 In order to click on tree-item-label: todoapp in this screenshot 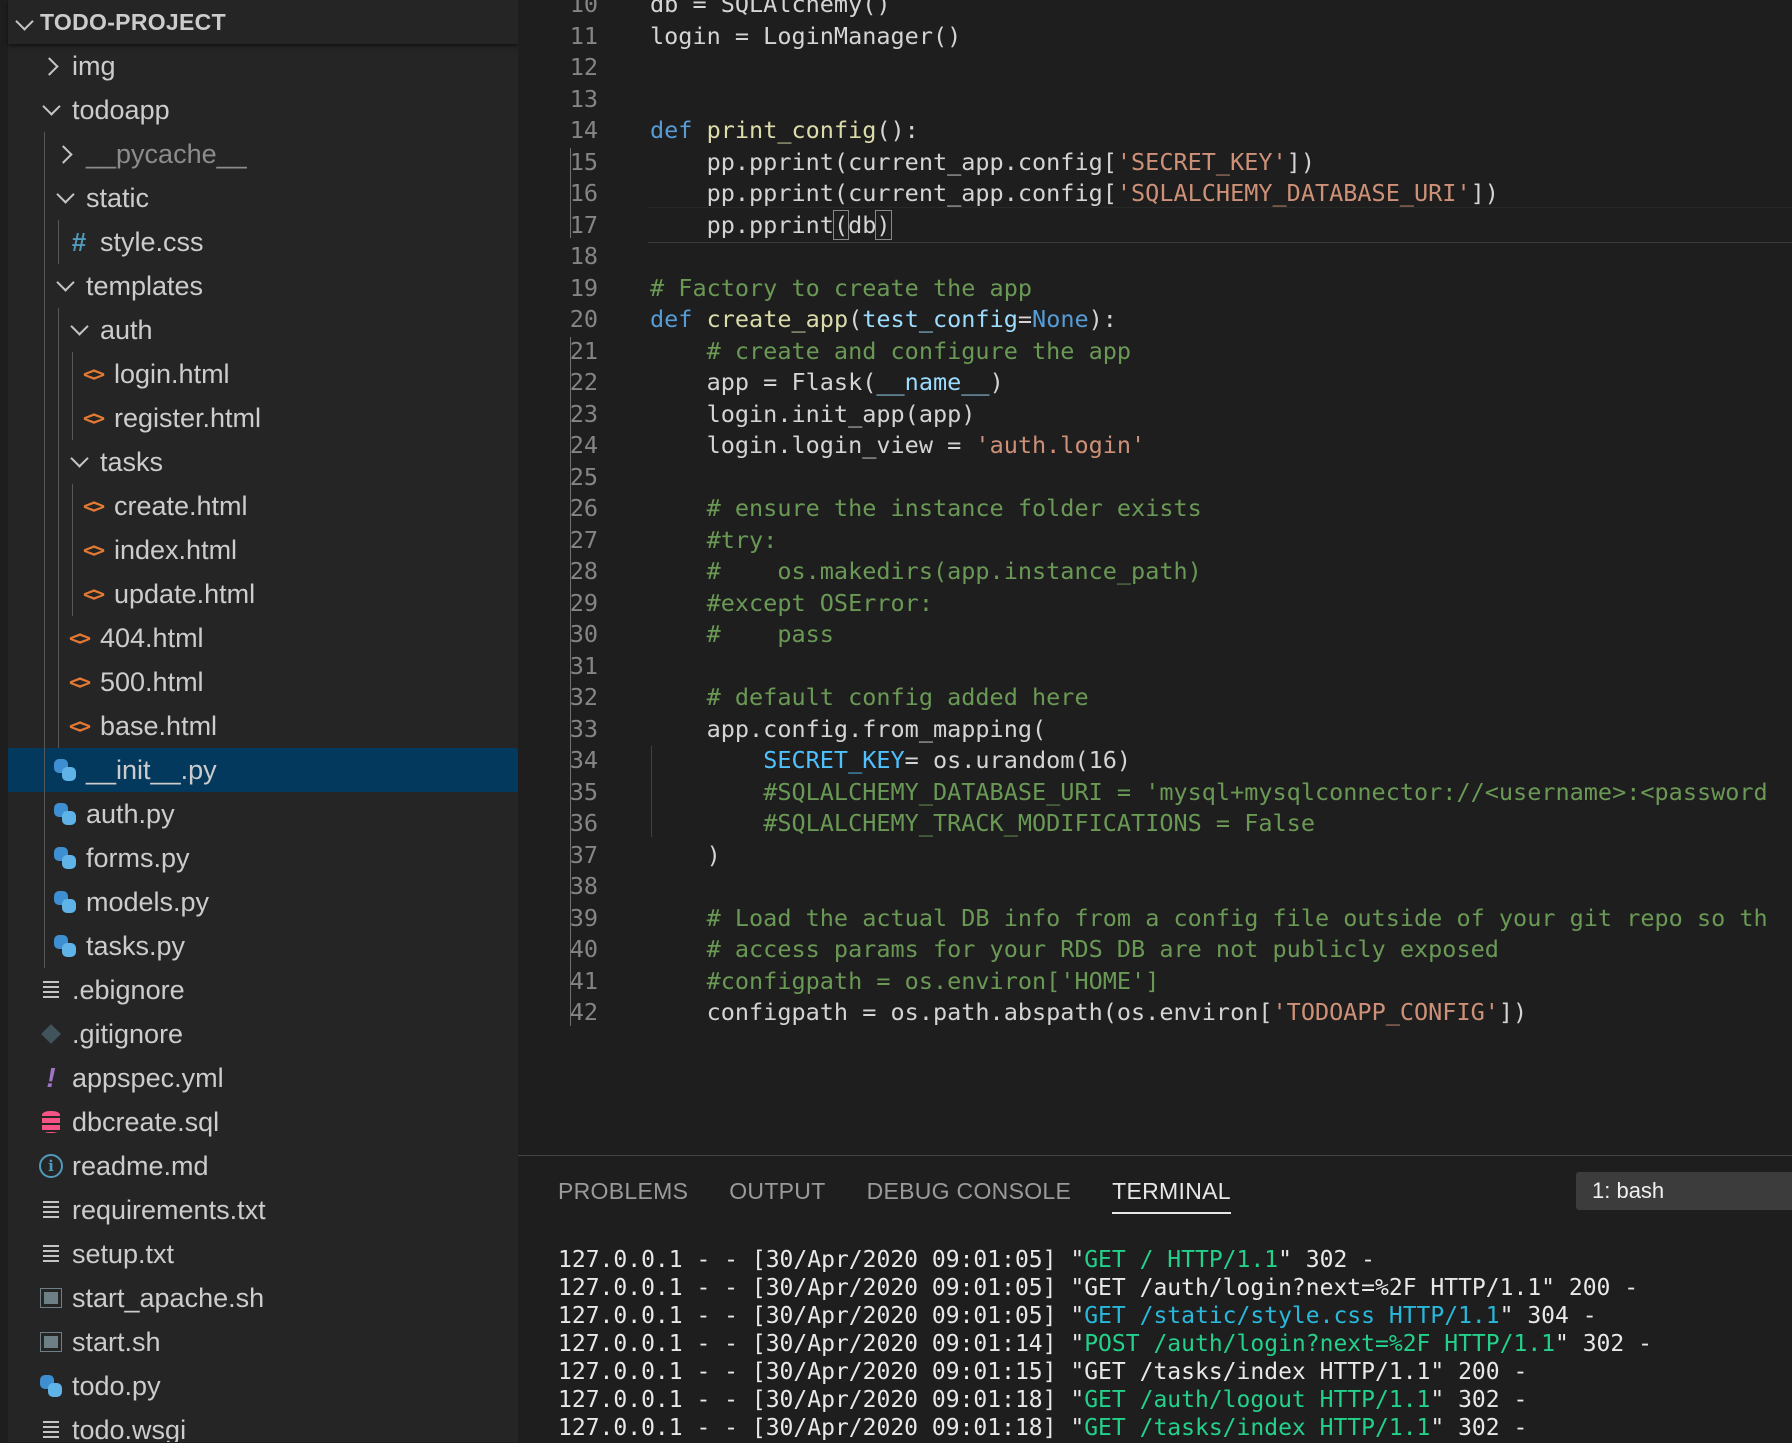, I will do `click(121, 110)`.